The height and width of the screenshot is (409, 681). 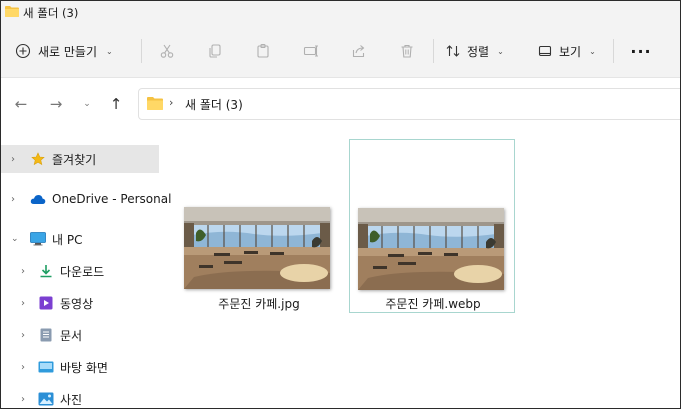 I want to click on video-icon, so click(x=46, y=303).